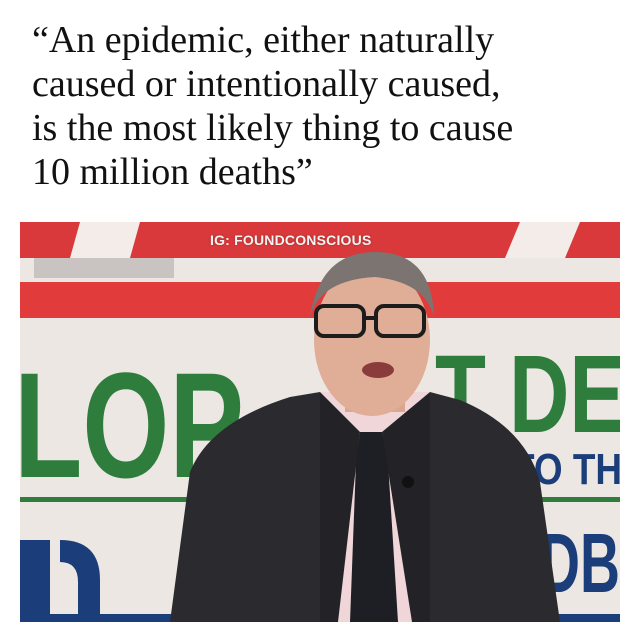  What do you see at coordinates (105, 240) in the screenshot?
I see `backdrop-stripe` at bounding box center [105, 240].